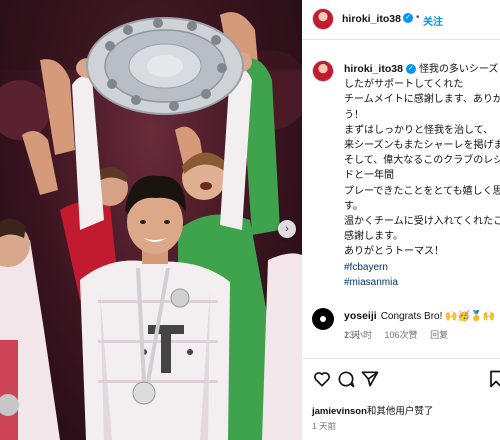 The image size is (500, 440). What do you see at coordinates (422, 267) in the screenshot?
I see `hashtag-link: #fcbayern` at bounding box center [422, 267].